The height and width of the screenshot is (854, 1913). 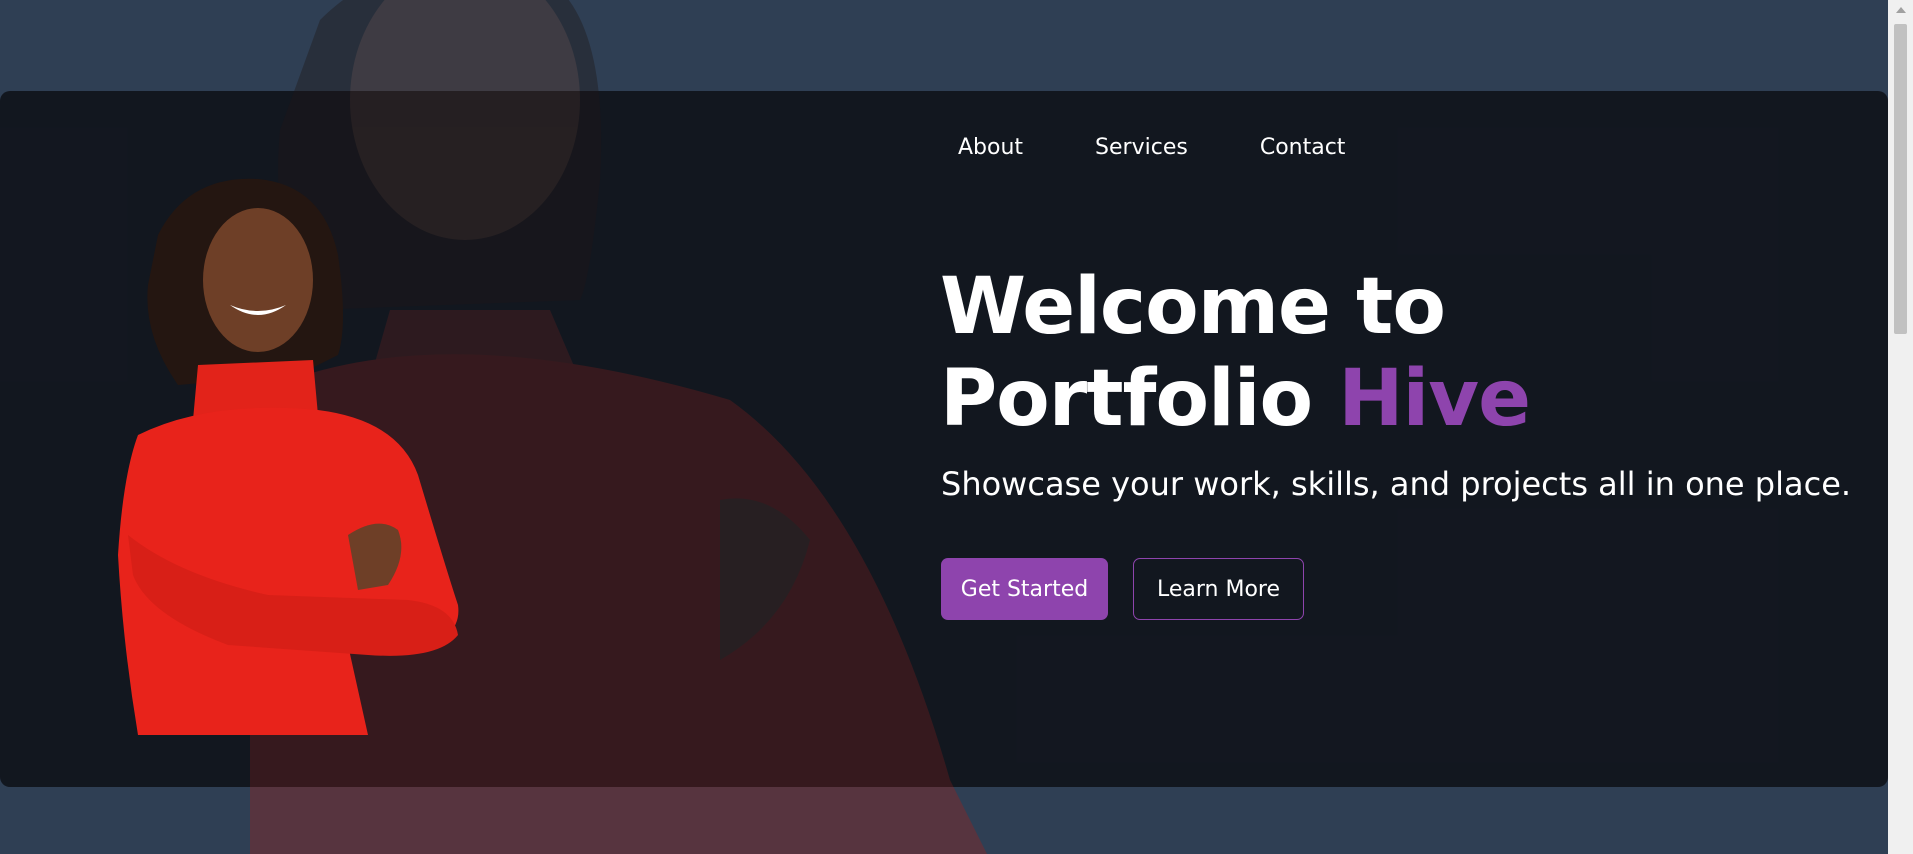 I want to click on headline-accent-word: Hive, so click(x=1434, y=399).